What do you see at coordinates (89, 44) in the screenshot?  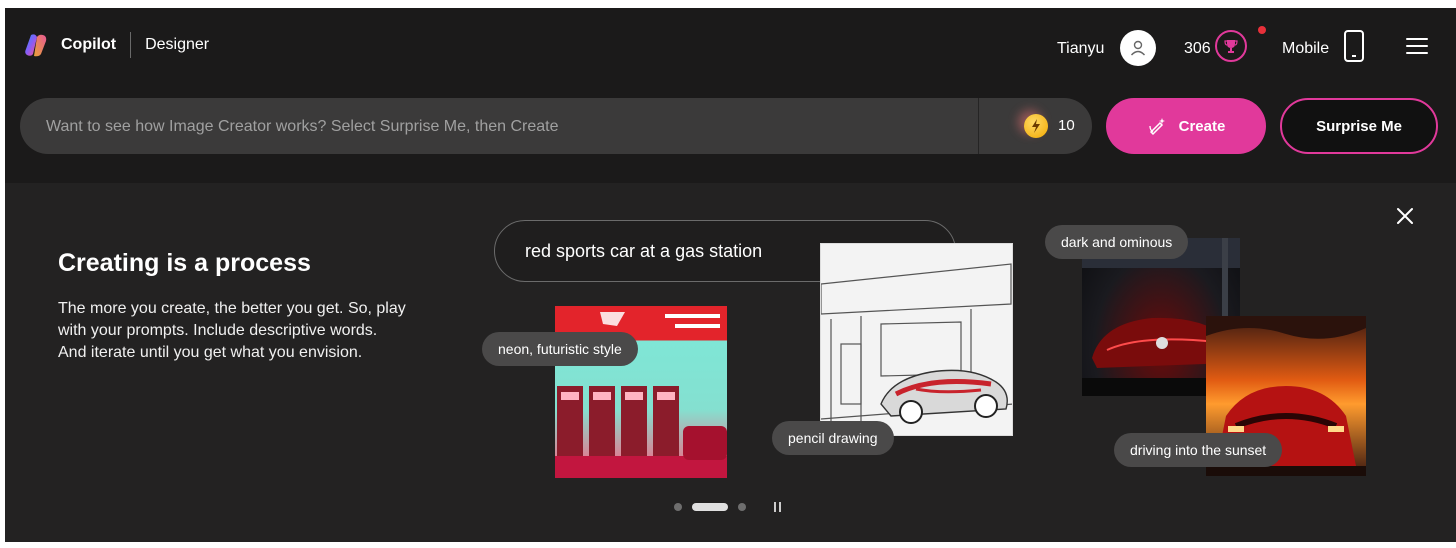 I see `brand-name: Copilot` at bounding box center [89, 44].